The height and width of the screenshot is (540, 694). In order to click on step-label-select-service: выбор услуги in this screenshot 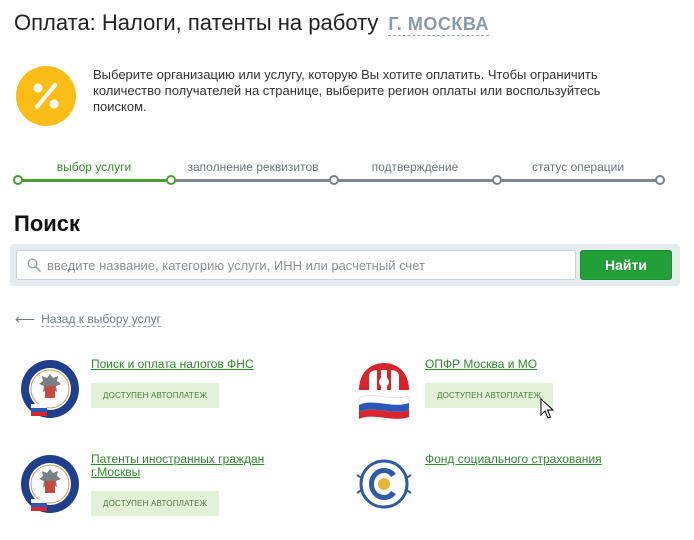, I will do `click(94, 167)`.